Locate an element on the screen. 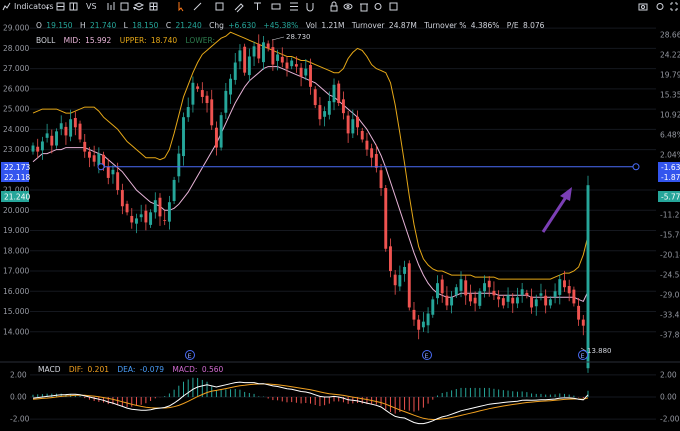  eye-icon is located at coordinates (348, 6).